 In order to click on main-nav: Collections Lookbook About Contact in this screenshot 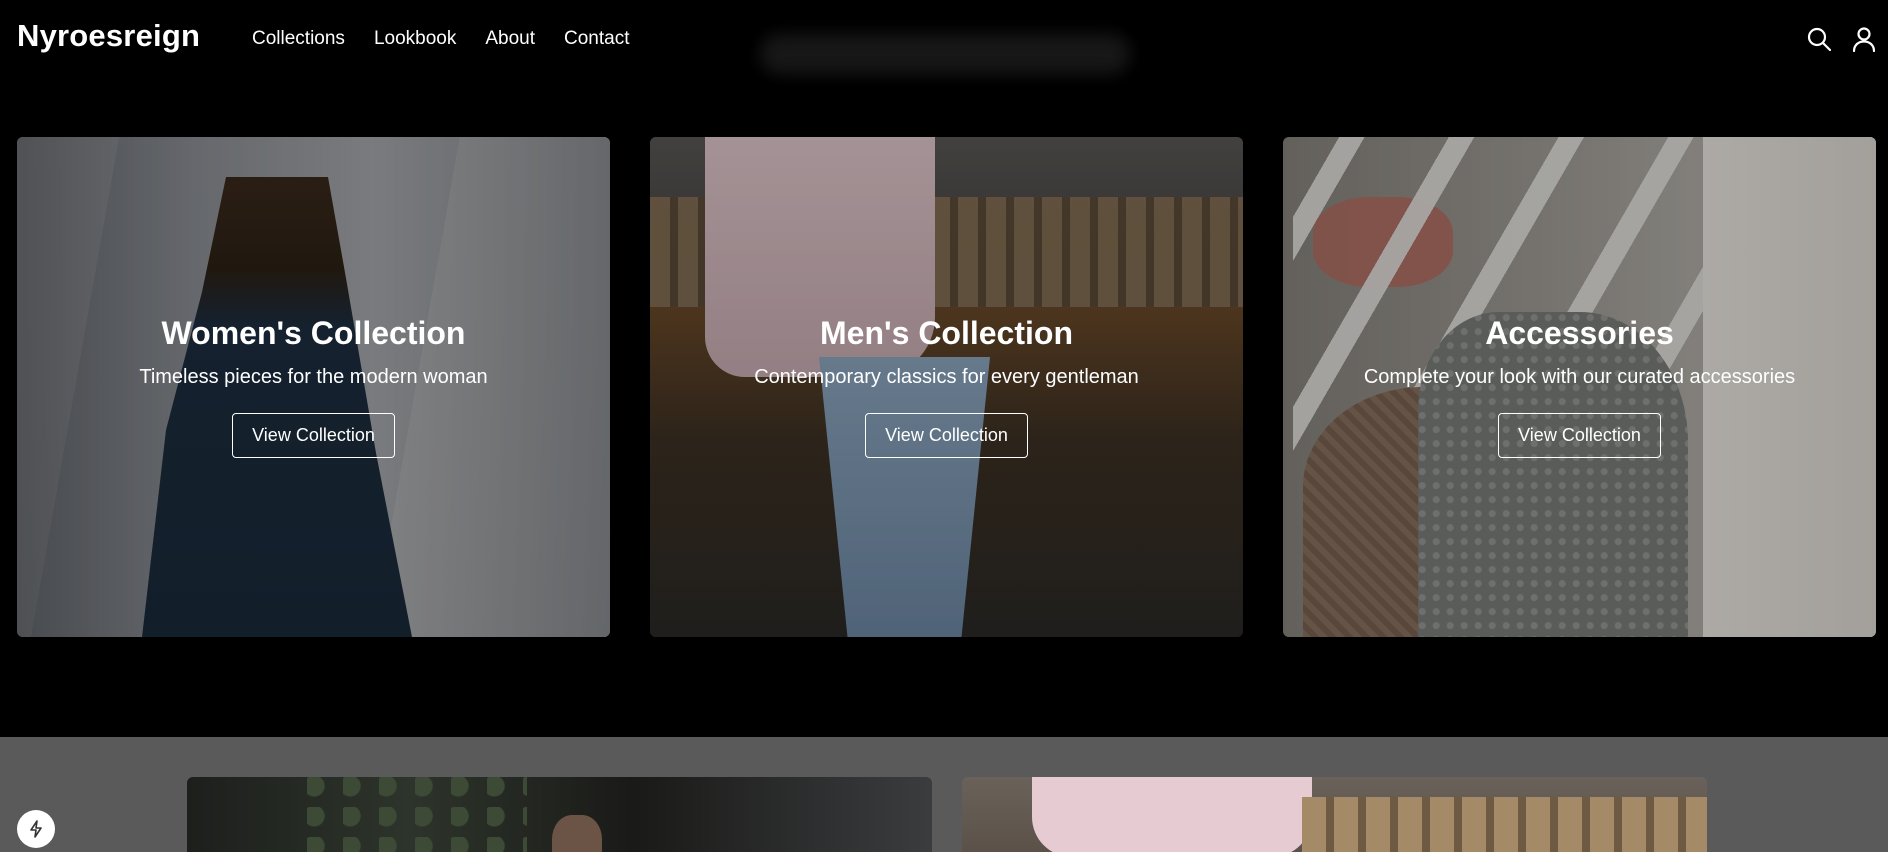, I will do `click(455, 39)`.